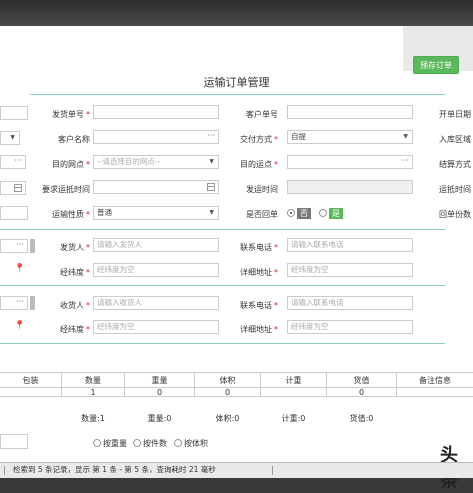 This screenshot has height=493, width=473. I want to click on req-arrival-input, so click(156, 187).